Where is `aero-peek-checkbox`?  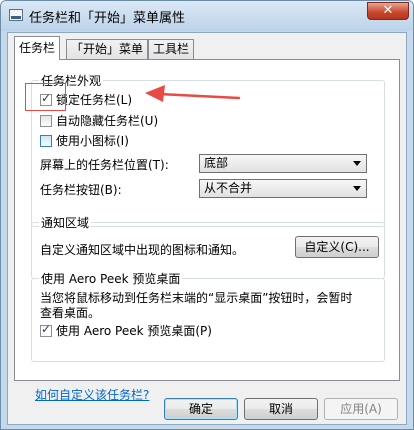
aero-peek-checkbox is located at coordinates (46, 329).